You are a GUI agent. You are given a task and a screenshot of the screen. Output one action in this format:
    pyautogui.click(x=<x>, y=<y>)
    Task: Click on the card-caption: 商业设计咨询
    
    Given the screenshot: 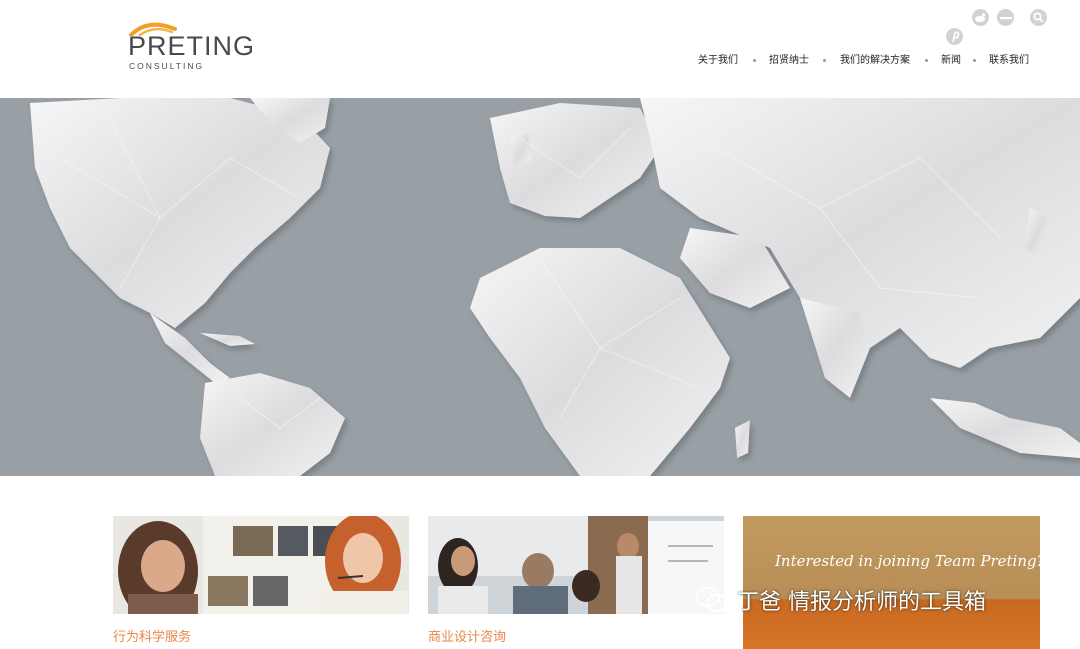 What is the action you would take?
    pyautogui.click(x=467, y=635)
    